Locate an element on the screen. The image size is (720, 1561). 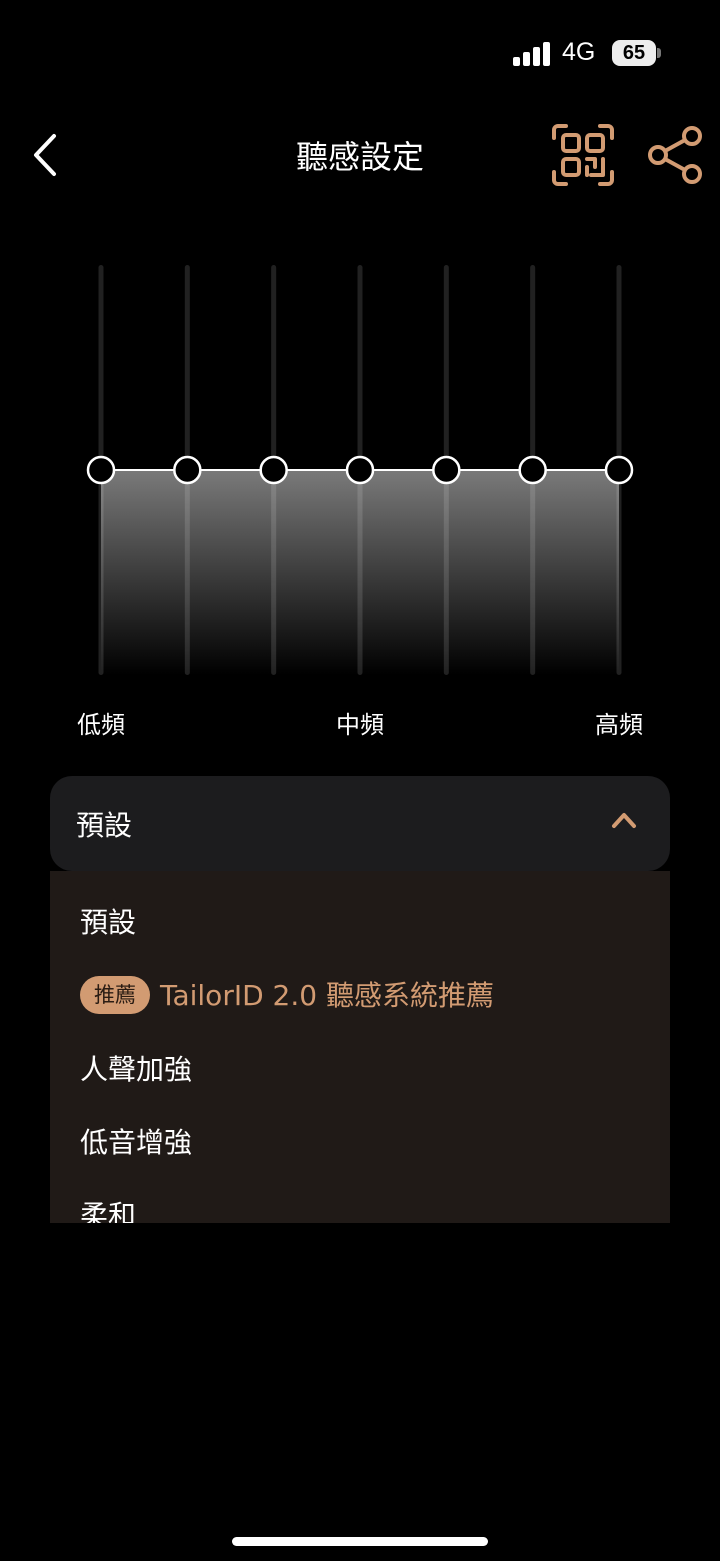
chevron-up-icon is located at coordinates (624, 820).